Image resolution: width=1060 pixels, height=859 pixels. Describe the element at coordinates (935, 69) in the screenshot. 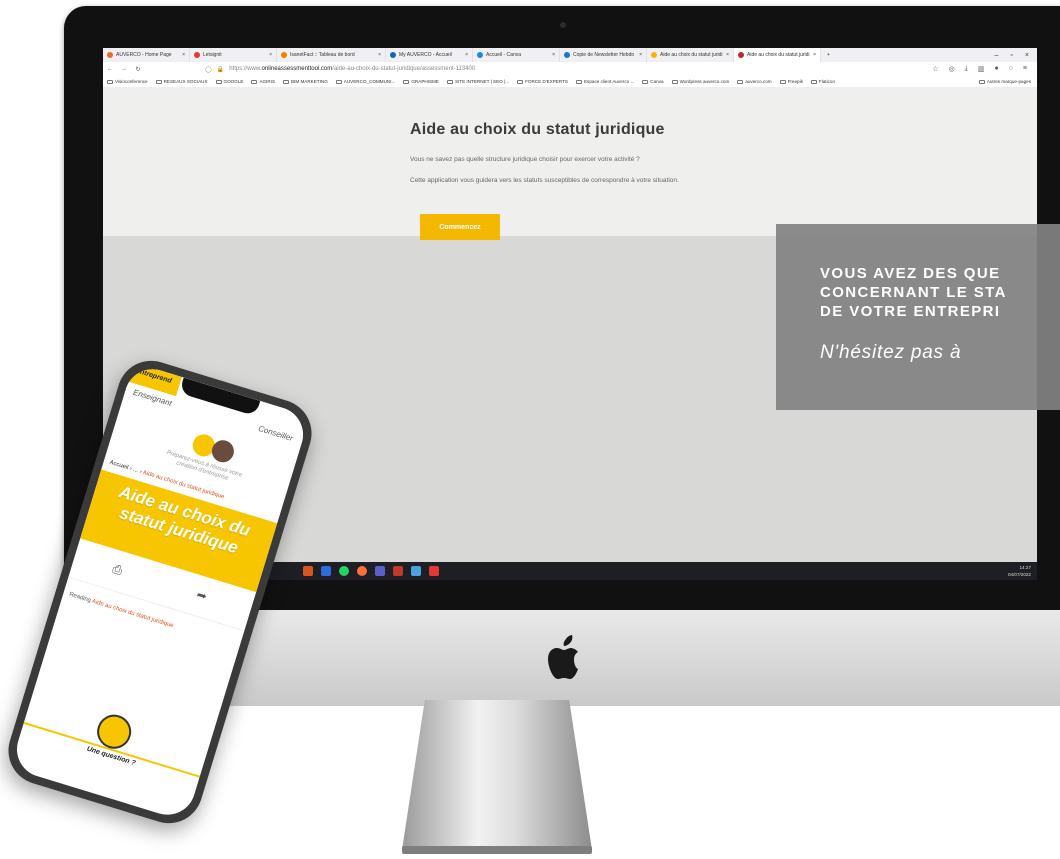

I see `star-icon: ☆` at that location.